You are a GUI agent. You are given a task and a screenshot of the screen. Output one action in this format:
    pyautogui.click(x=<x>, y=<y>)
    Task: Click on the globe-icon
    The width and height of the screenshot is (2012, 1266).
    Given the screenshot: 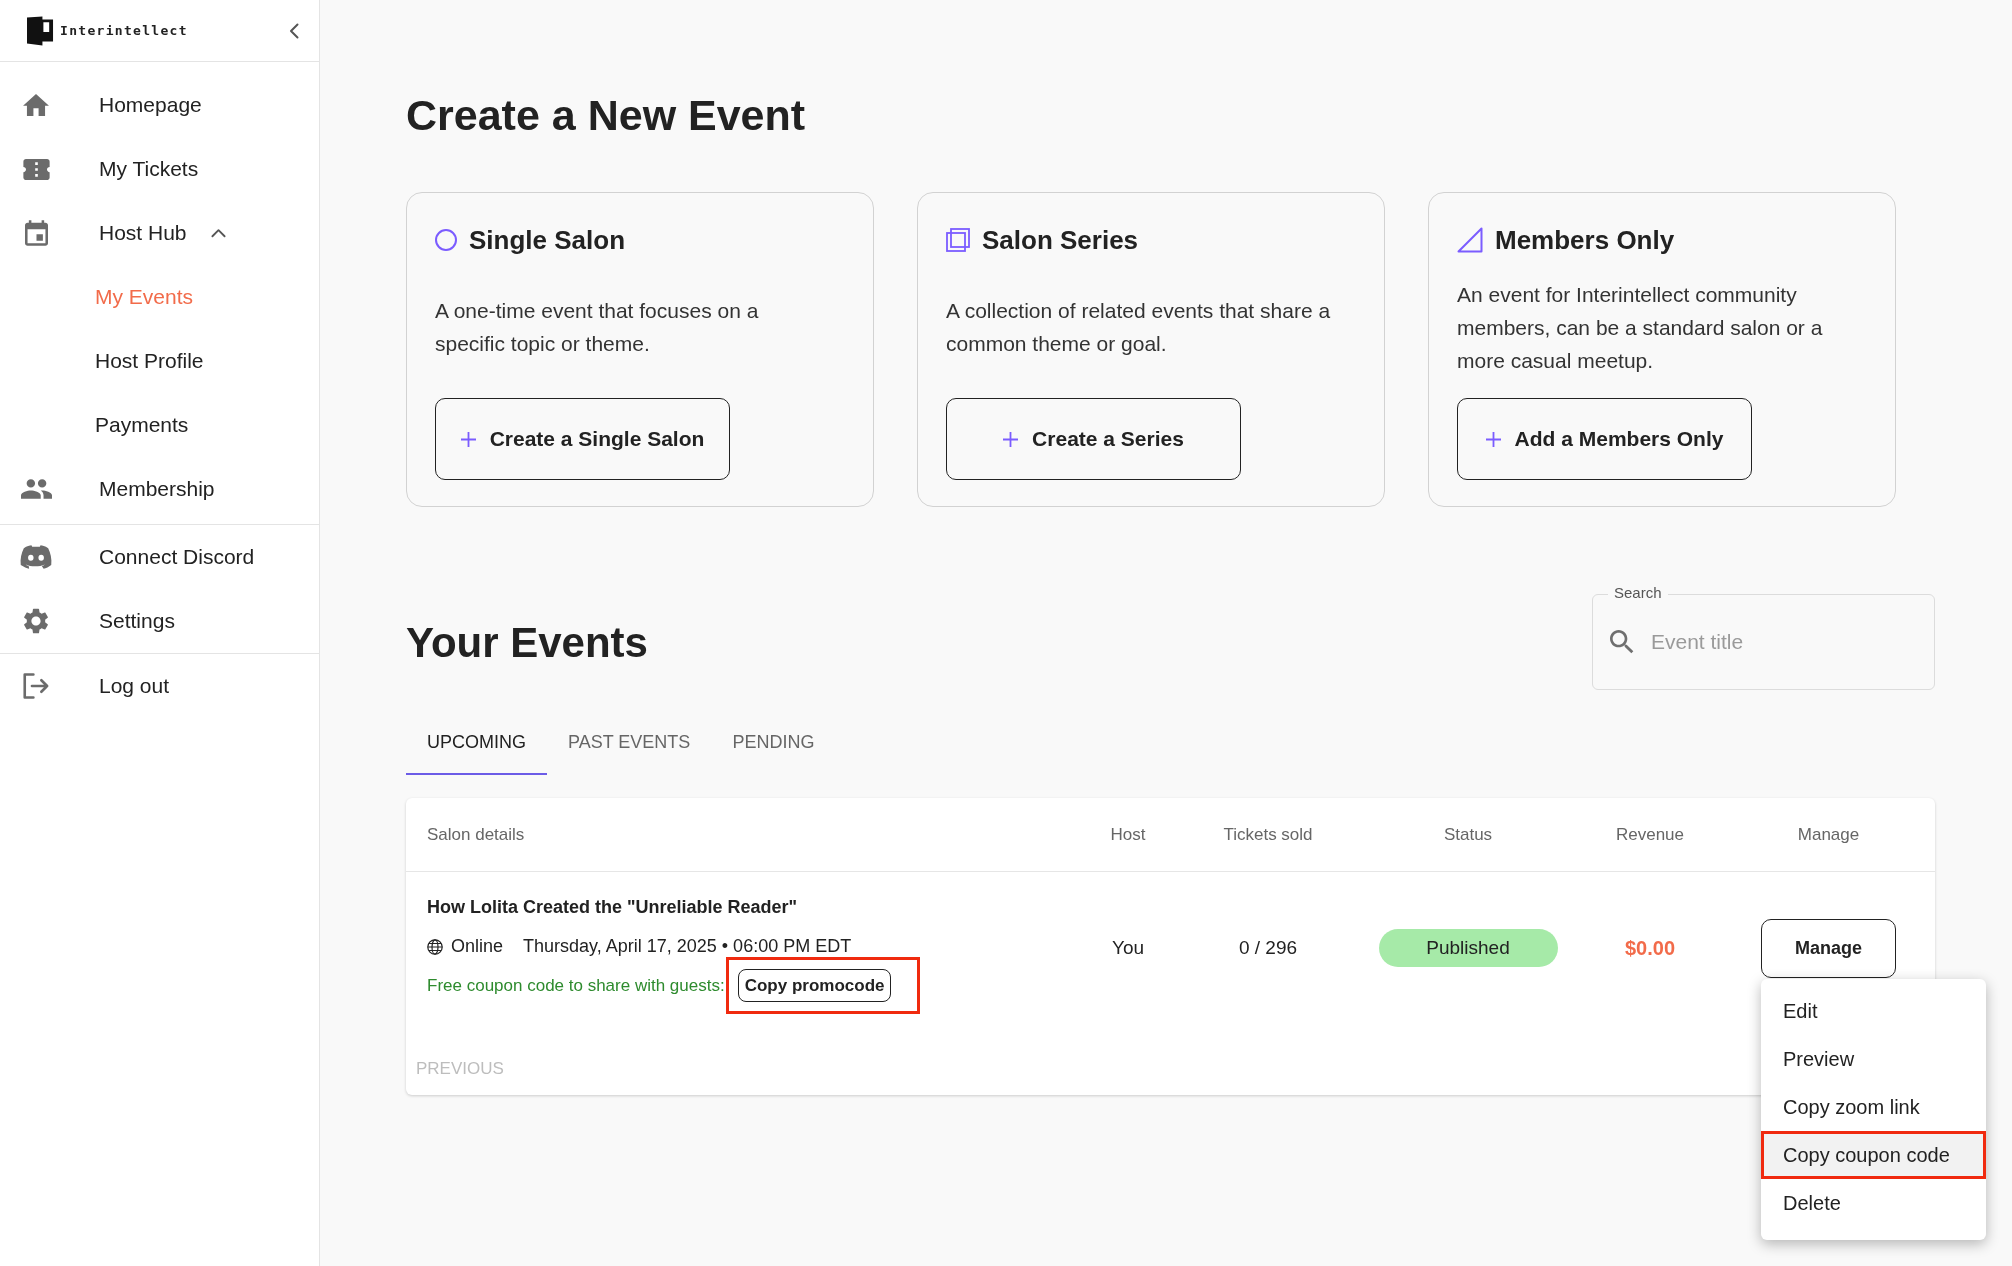 What is the action you would take?
    pyautogui.click(x=435, y=946)
    